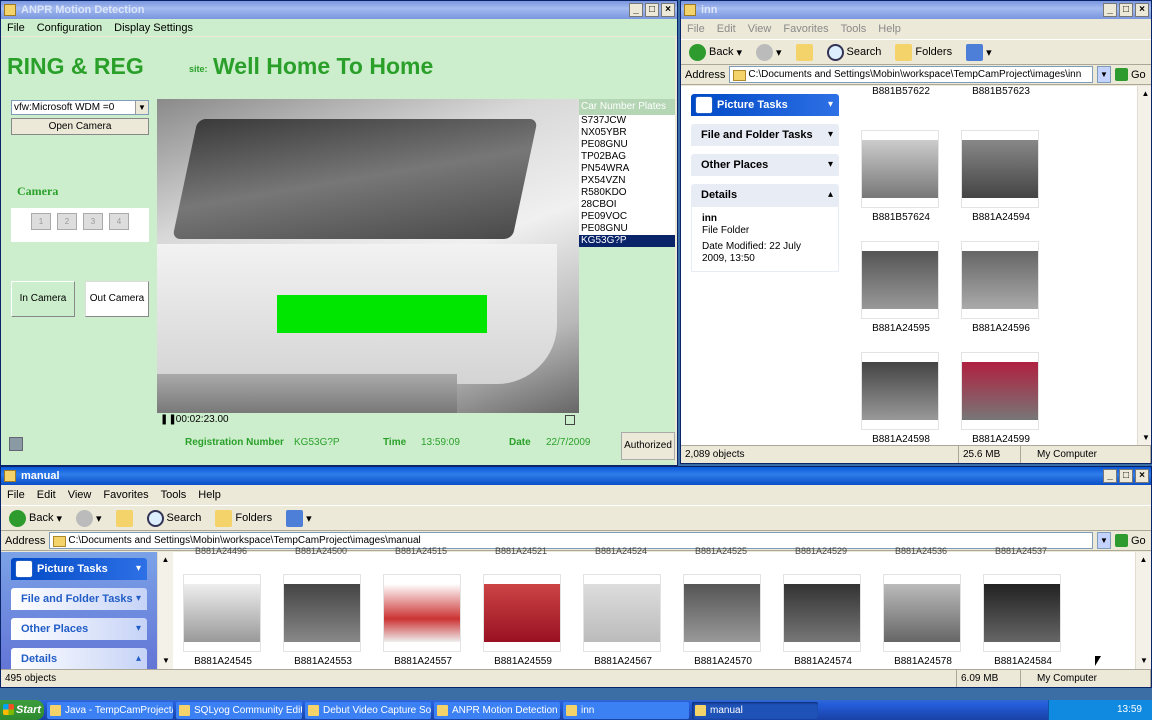 This screenshot has height=720, width=1152. Describe the element at coordinates (339, 10) in the screenshot. I see `anpr-titlebar: ANPR Motion Detection _ □ ×` at that location.